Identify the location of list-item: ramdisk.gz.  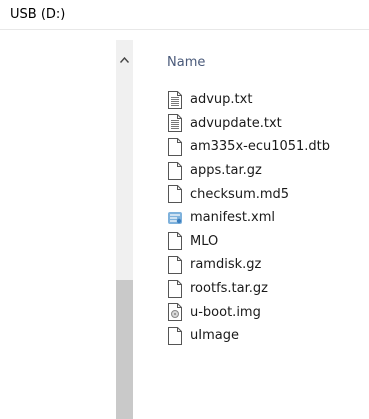
(248, 265).